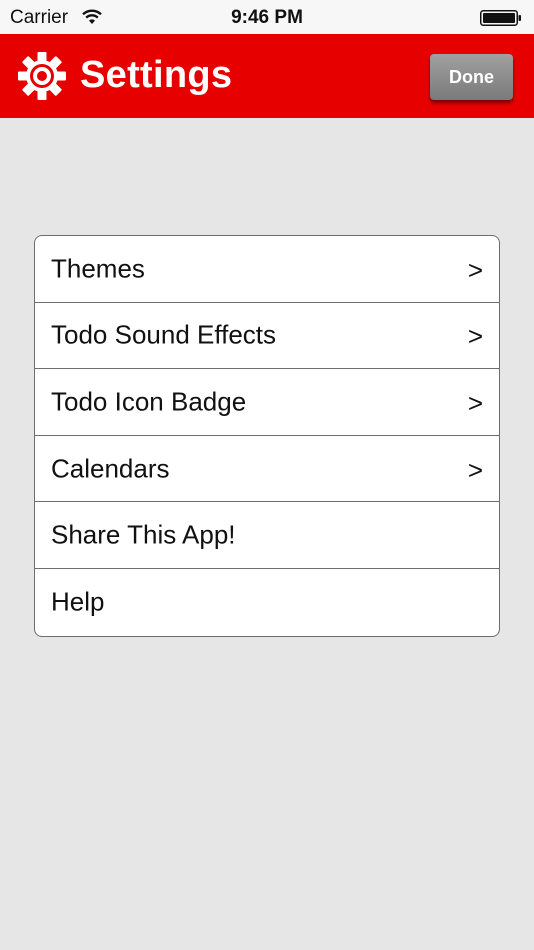  Describe the element at coordinates (267, 76) in the screenshot. I see `header-bar: Settings Done` at that location.